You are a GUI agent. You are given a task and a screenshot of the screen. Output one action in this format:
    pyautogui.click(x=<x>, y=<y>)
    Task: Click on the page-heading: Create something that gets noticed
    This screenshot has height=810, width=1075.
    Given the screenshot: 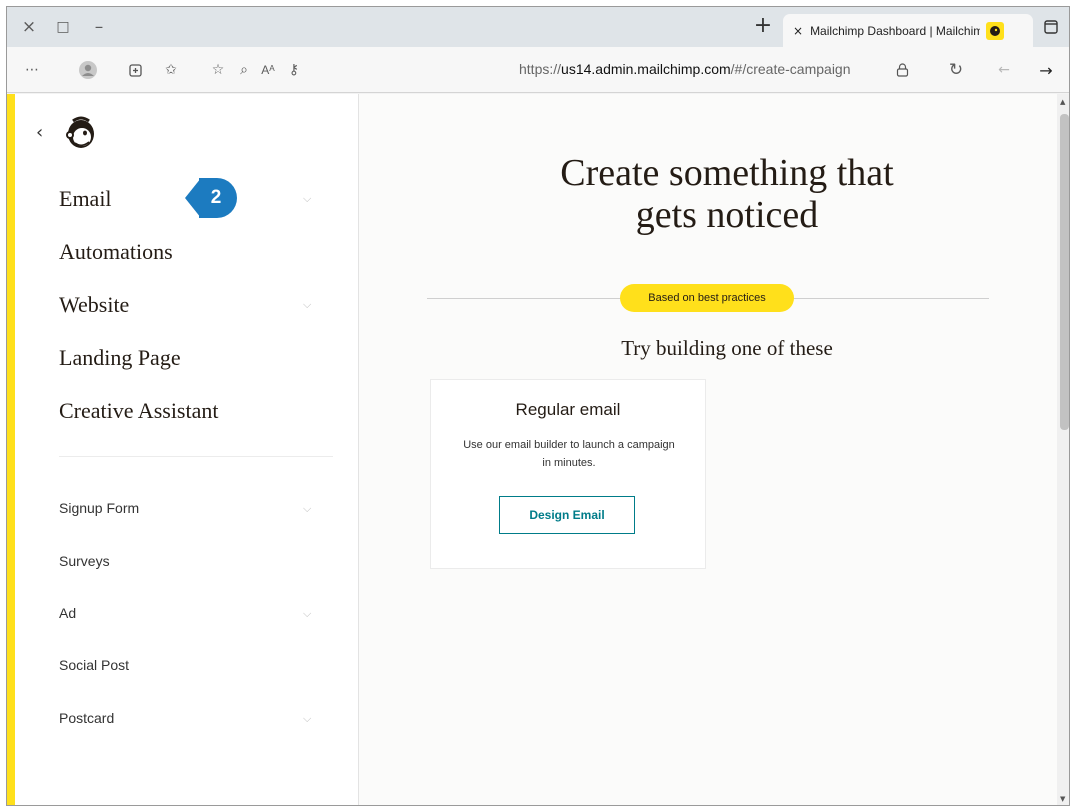 What is the action you would take?
    pyautogui.click(x=727, y=194)
    